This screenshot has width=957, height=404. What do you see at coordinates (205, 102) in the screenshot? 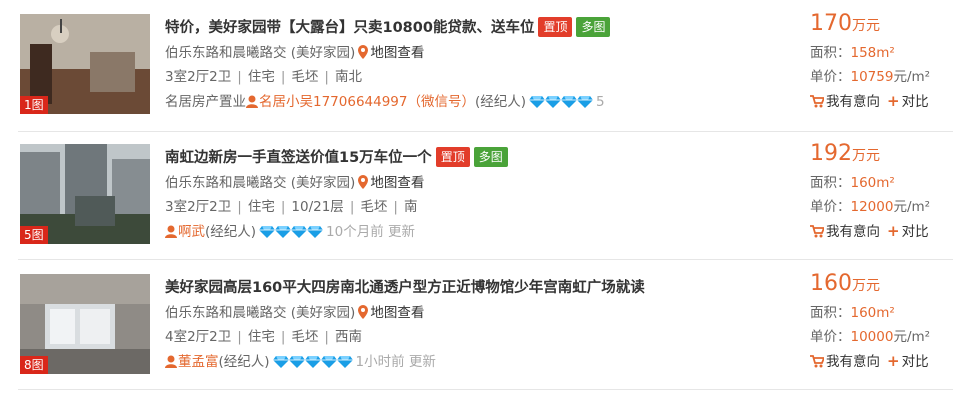
I see `agency-name: 名居房产置业` at bounding box center [205, 102].